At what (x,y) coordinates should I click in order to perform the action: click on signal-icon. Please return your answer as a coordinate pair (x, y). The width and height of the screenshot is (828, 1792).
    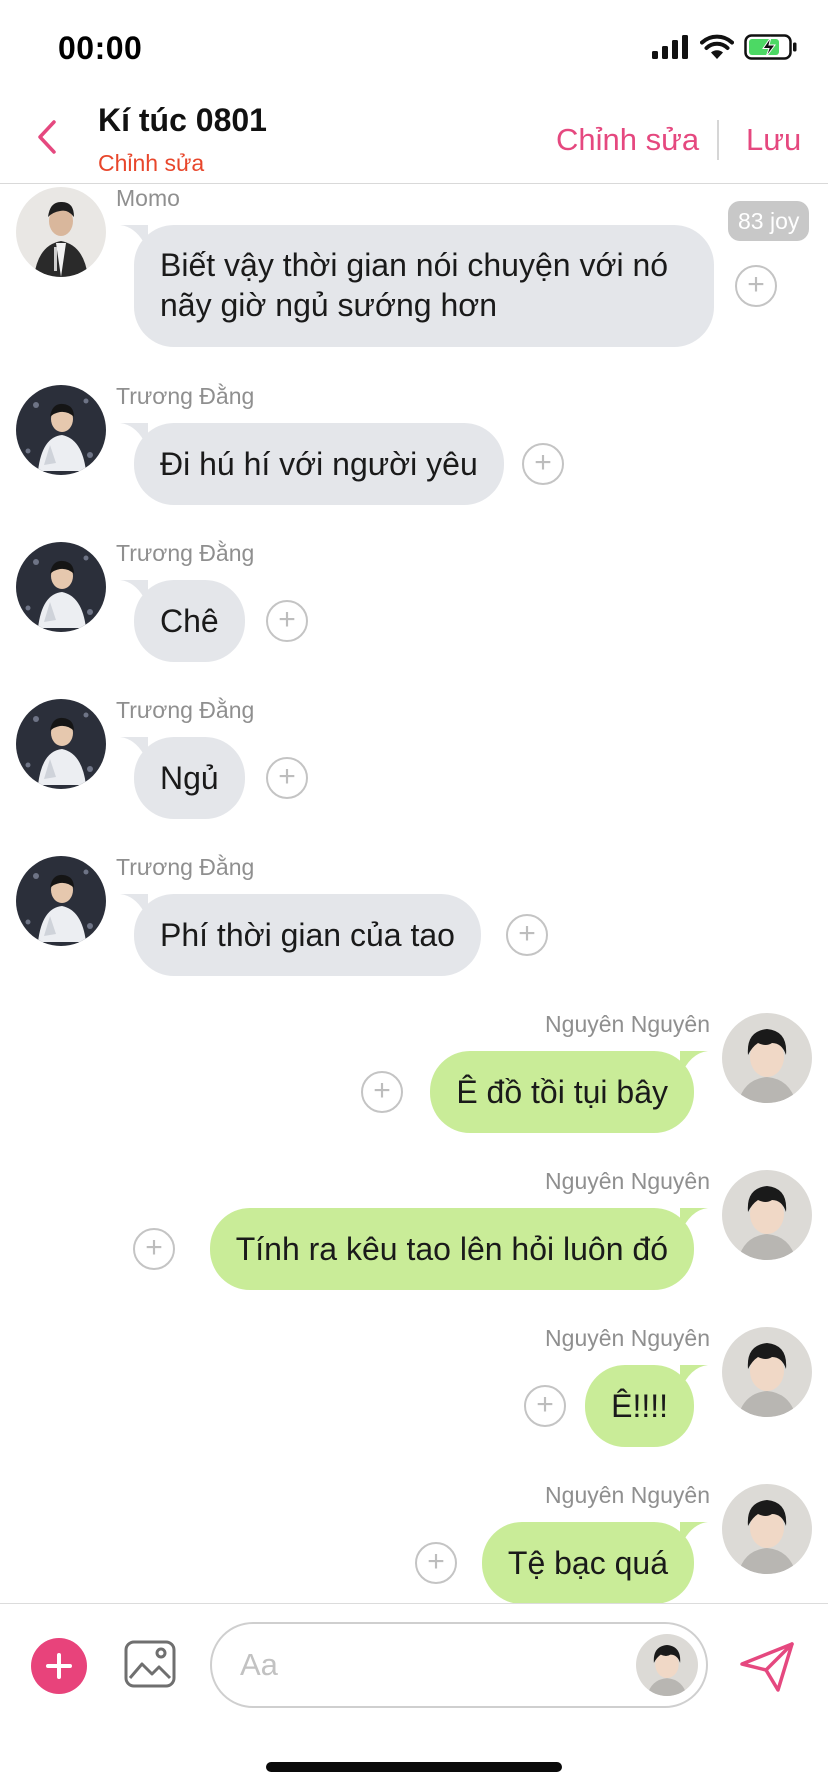
    Looking at the image, I should click on (670, 47).